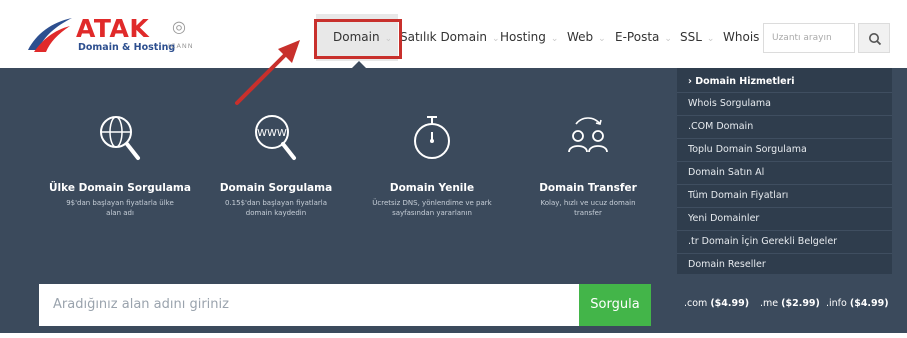 The image size is (907, 338). What do you see at coordinates (723, 218) in the screenshot?
I see `dropdown-item: Yeni Domainler` at bounding box center [723, 218].